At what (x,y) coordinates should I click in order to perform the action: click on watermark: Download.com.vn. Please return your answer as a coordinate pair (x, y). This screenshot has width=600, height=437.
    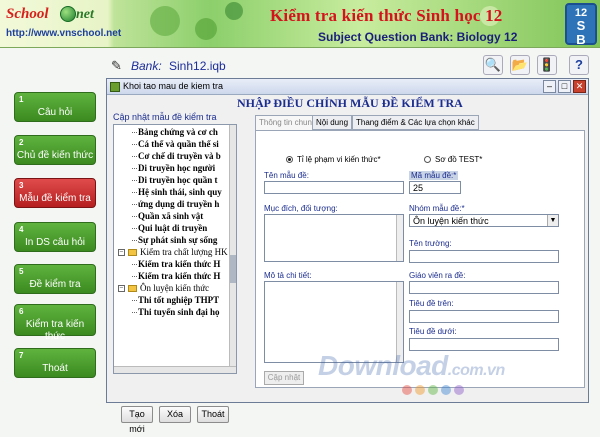
    Looking at the image, I should click on (411, 366).